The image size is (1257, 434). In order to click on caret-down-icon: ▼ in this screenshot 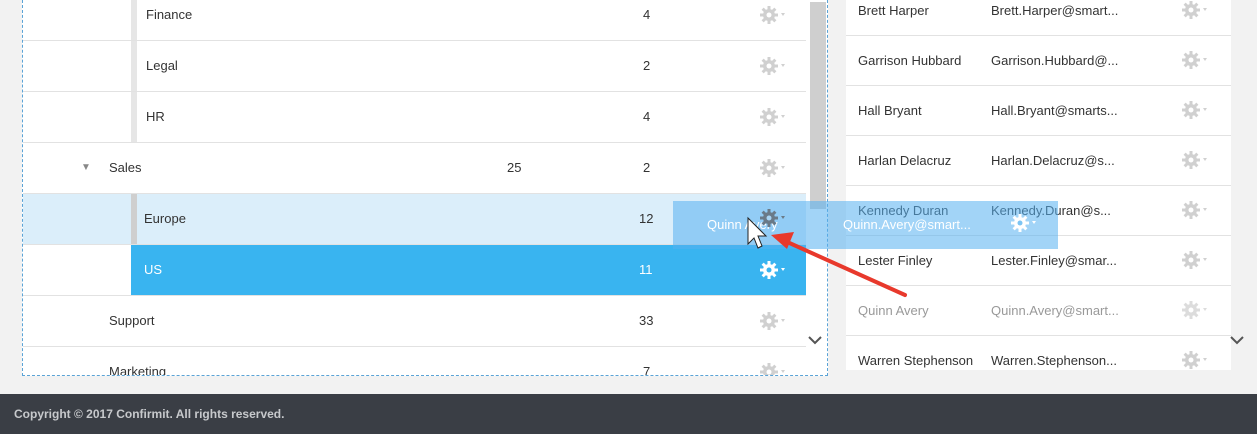, I will do `click(86, 168)`.